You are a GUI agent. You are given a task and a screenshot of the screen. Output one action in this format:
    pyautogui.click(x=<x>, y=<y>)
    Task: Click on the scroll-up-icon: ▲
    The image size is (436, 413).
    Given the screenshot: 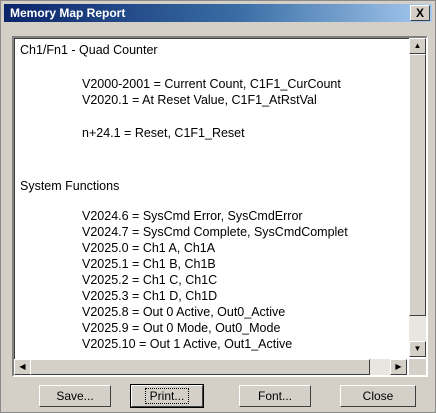 What is the action you would take?
    pyautogui.click(x=417, y=46)
    